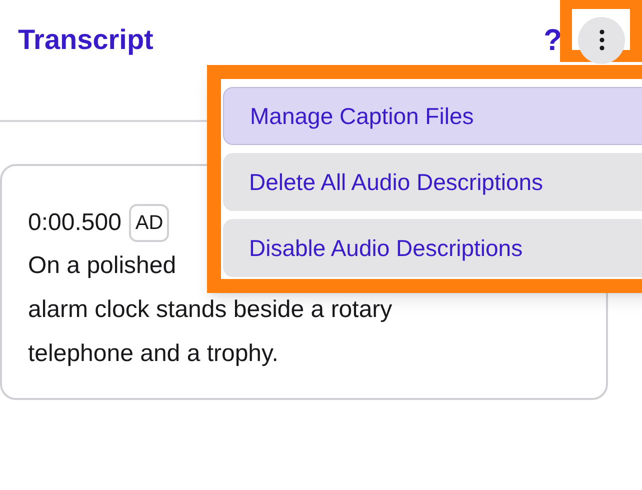 The width and height of the screenshot is (642, 490). I want to click on menu-item: Delete All Audio Descriptions, so click(432, 182).